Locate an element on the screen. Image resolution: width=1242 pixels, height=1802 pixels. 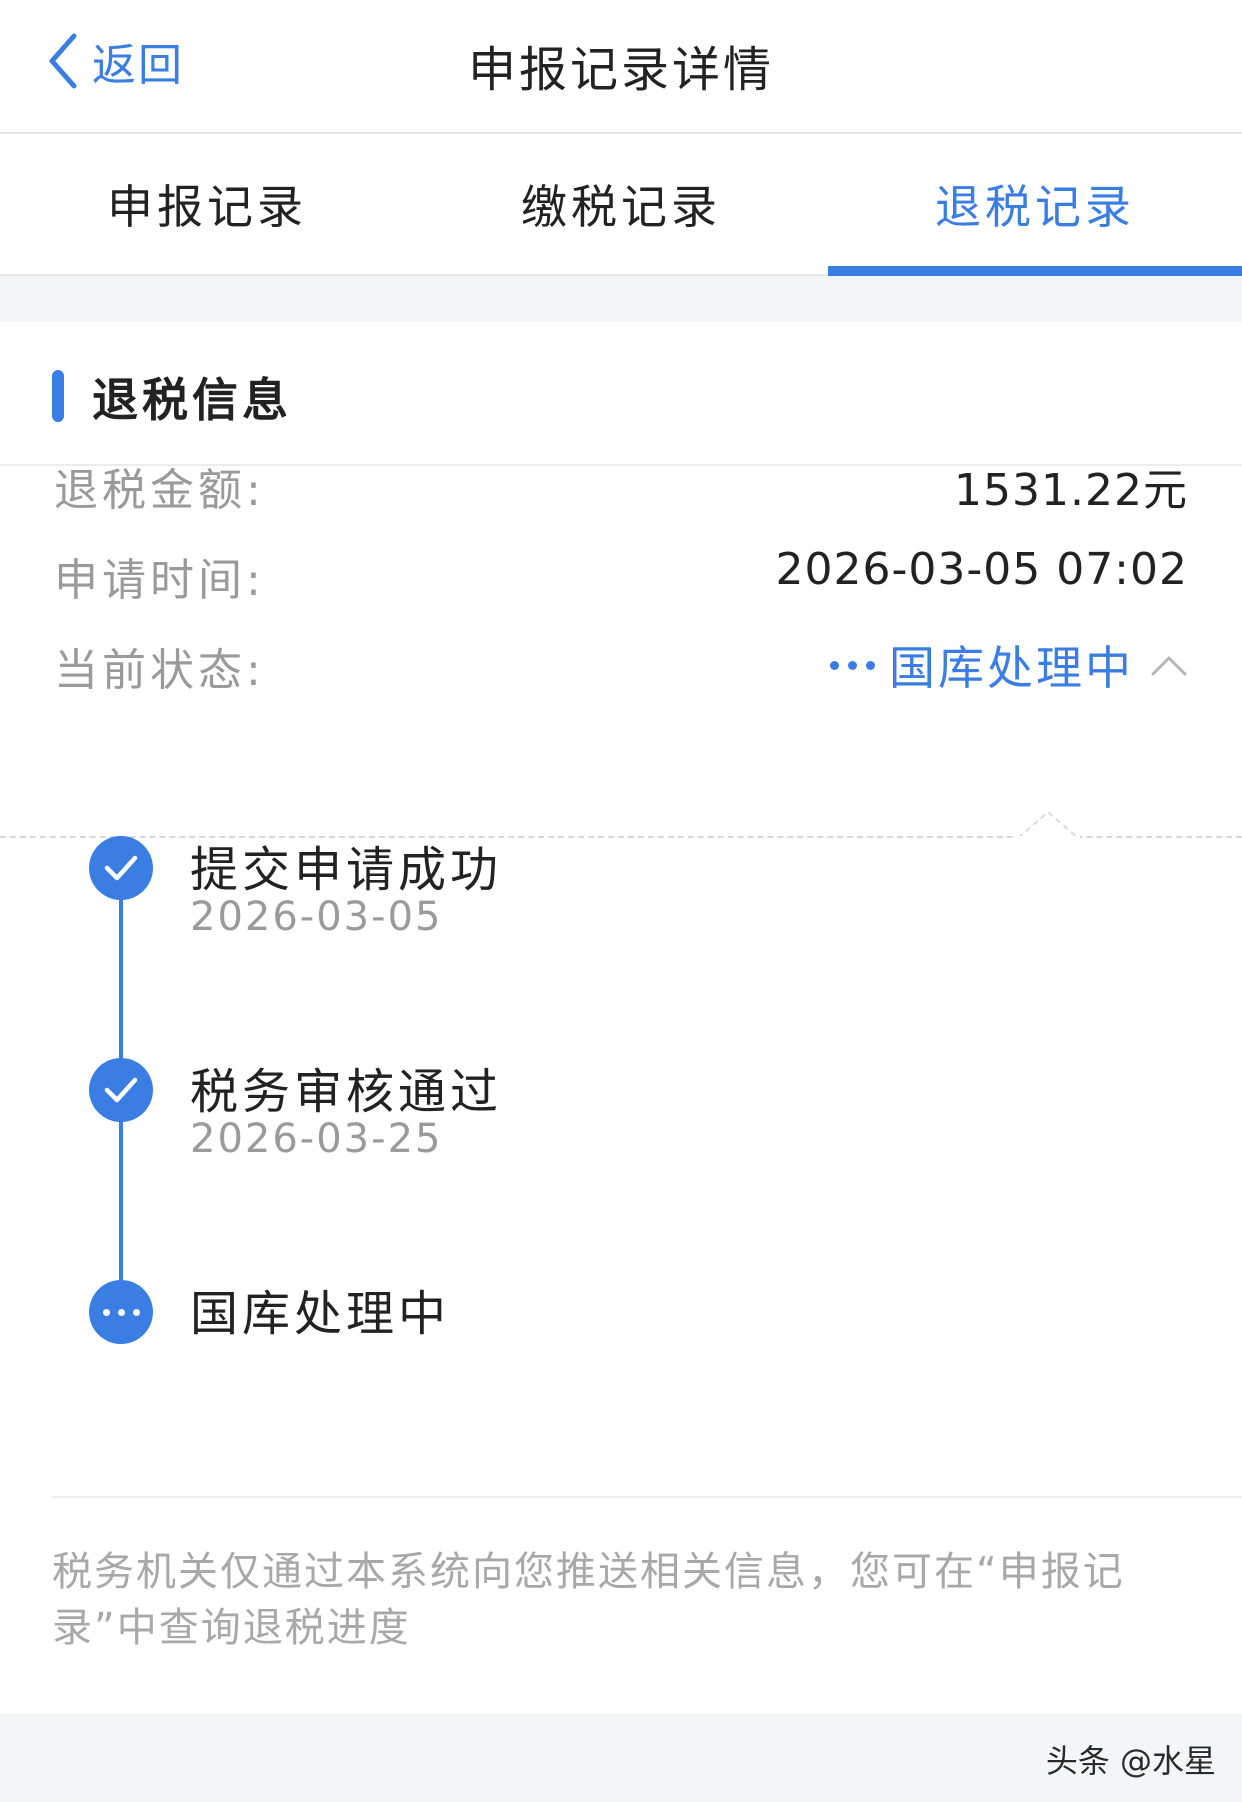
timeline-step-title: 提交申请成功 is located at coordinates (346, 870).